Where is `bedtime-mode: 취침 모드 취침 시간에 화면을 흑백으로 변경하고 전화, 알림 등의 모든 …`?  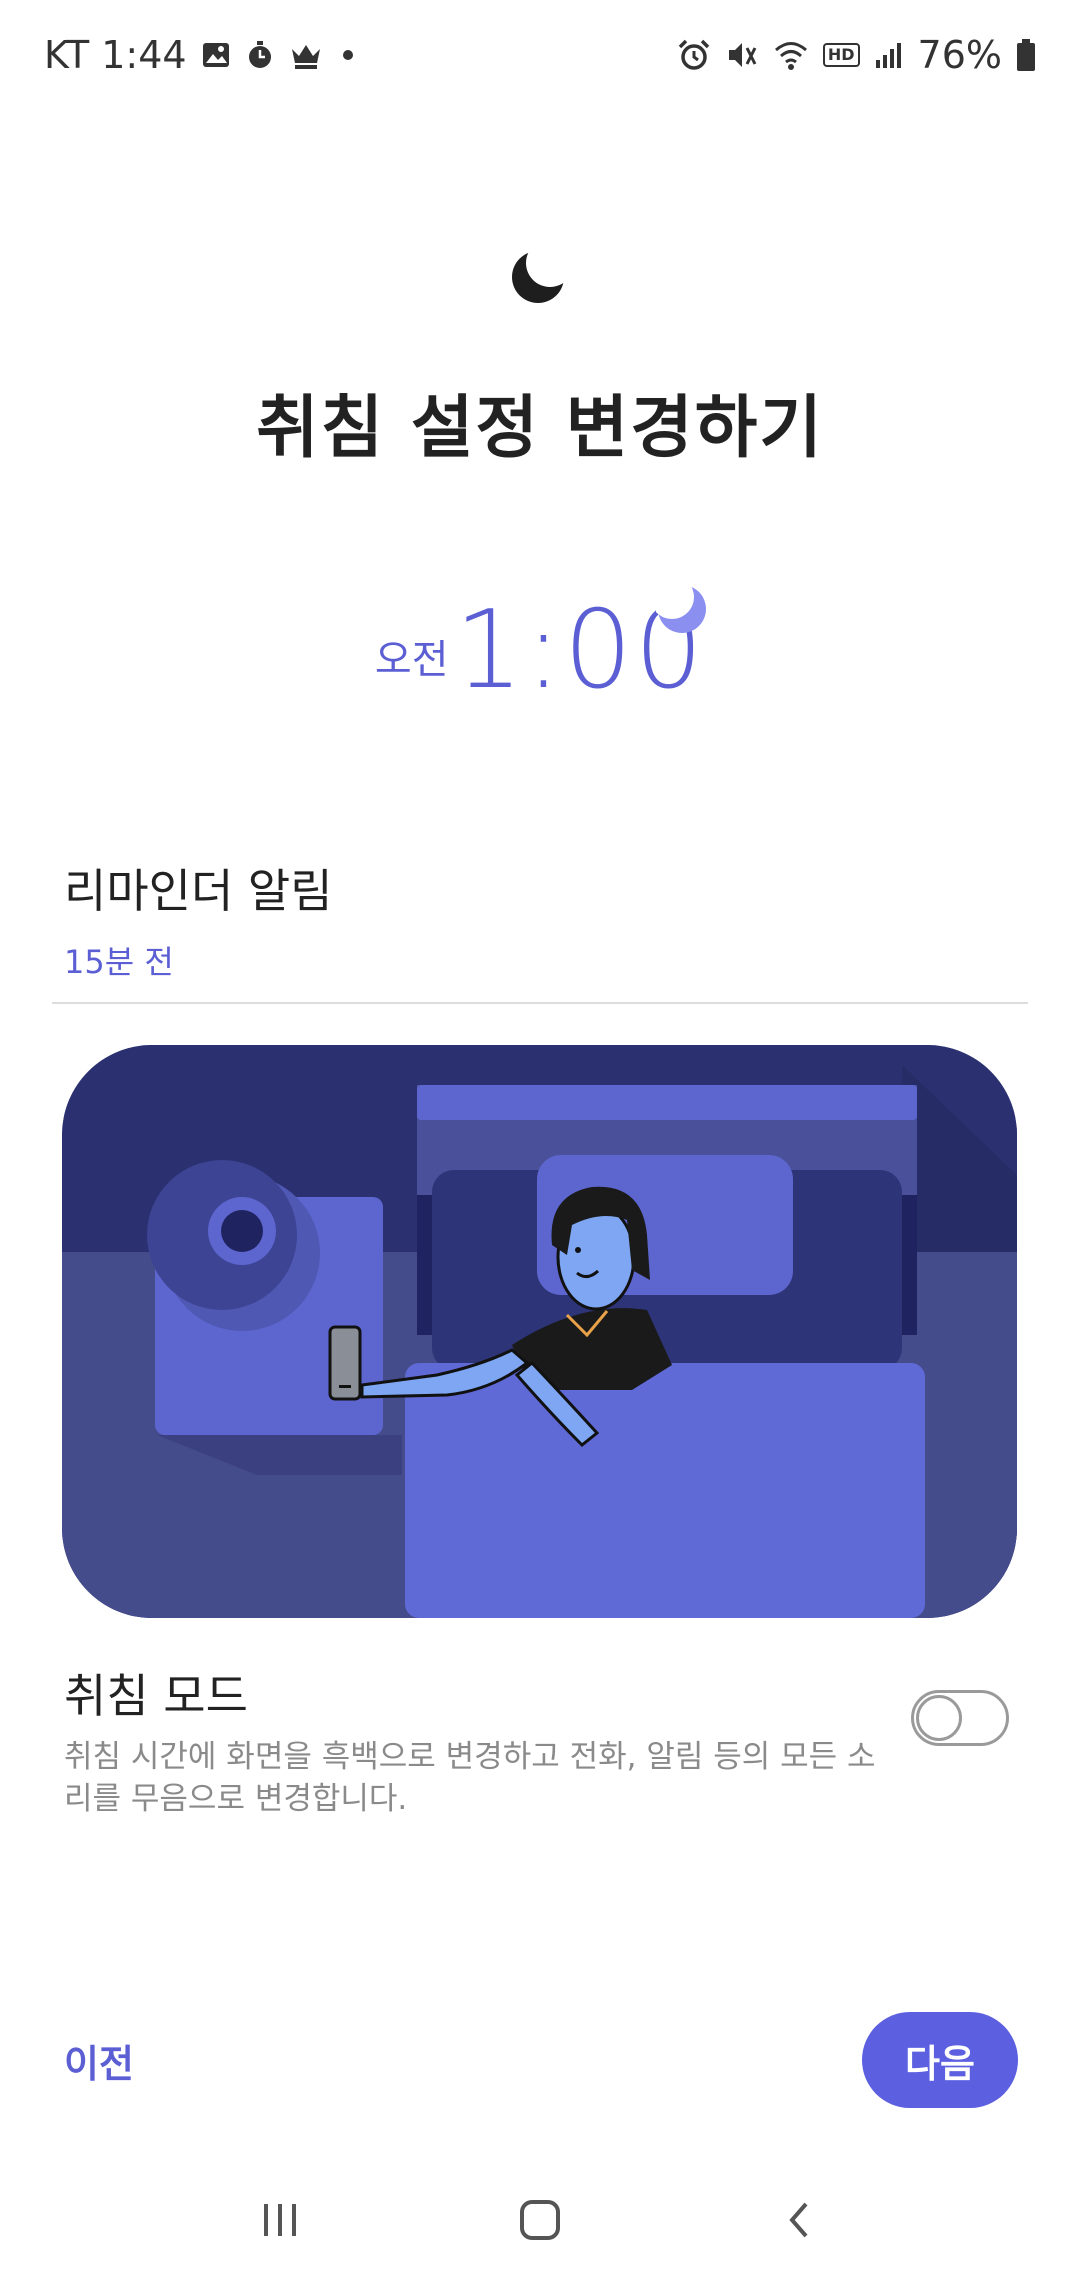
bedtime-mode: 취침 모드 취침 시간에 화면을 흑백으로 변경하고 전화, 알림 등의 모든 … is located at coordinates (474, 1740).